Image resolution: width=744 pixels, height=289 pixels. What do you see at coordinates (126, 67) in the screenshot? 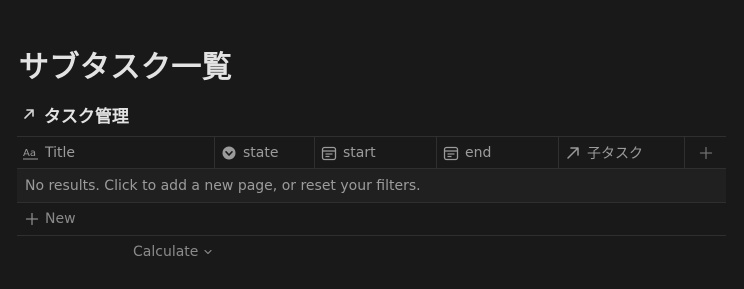
I see `page-title: サブタスク一覧` at bounding box center [126, 67].